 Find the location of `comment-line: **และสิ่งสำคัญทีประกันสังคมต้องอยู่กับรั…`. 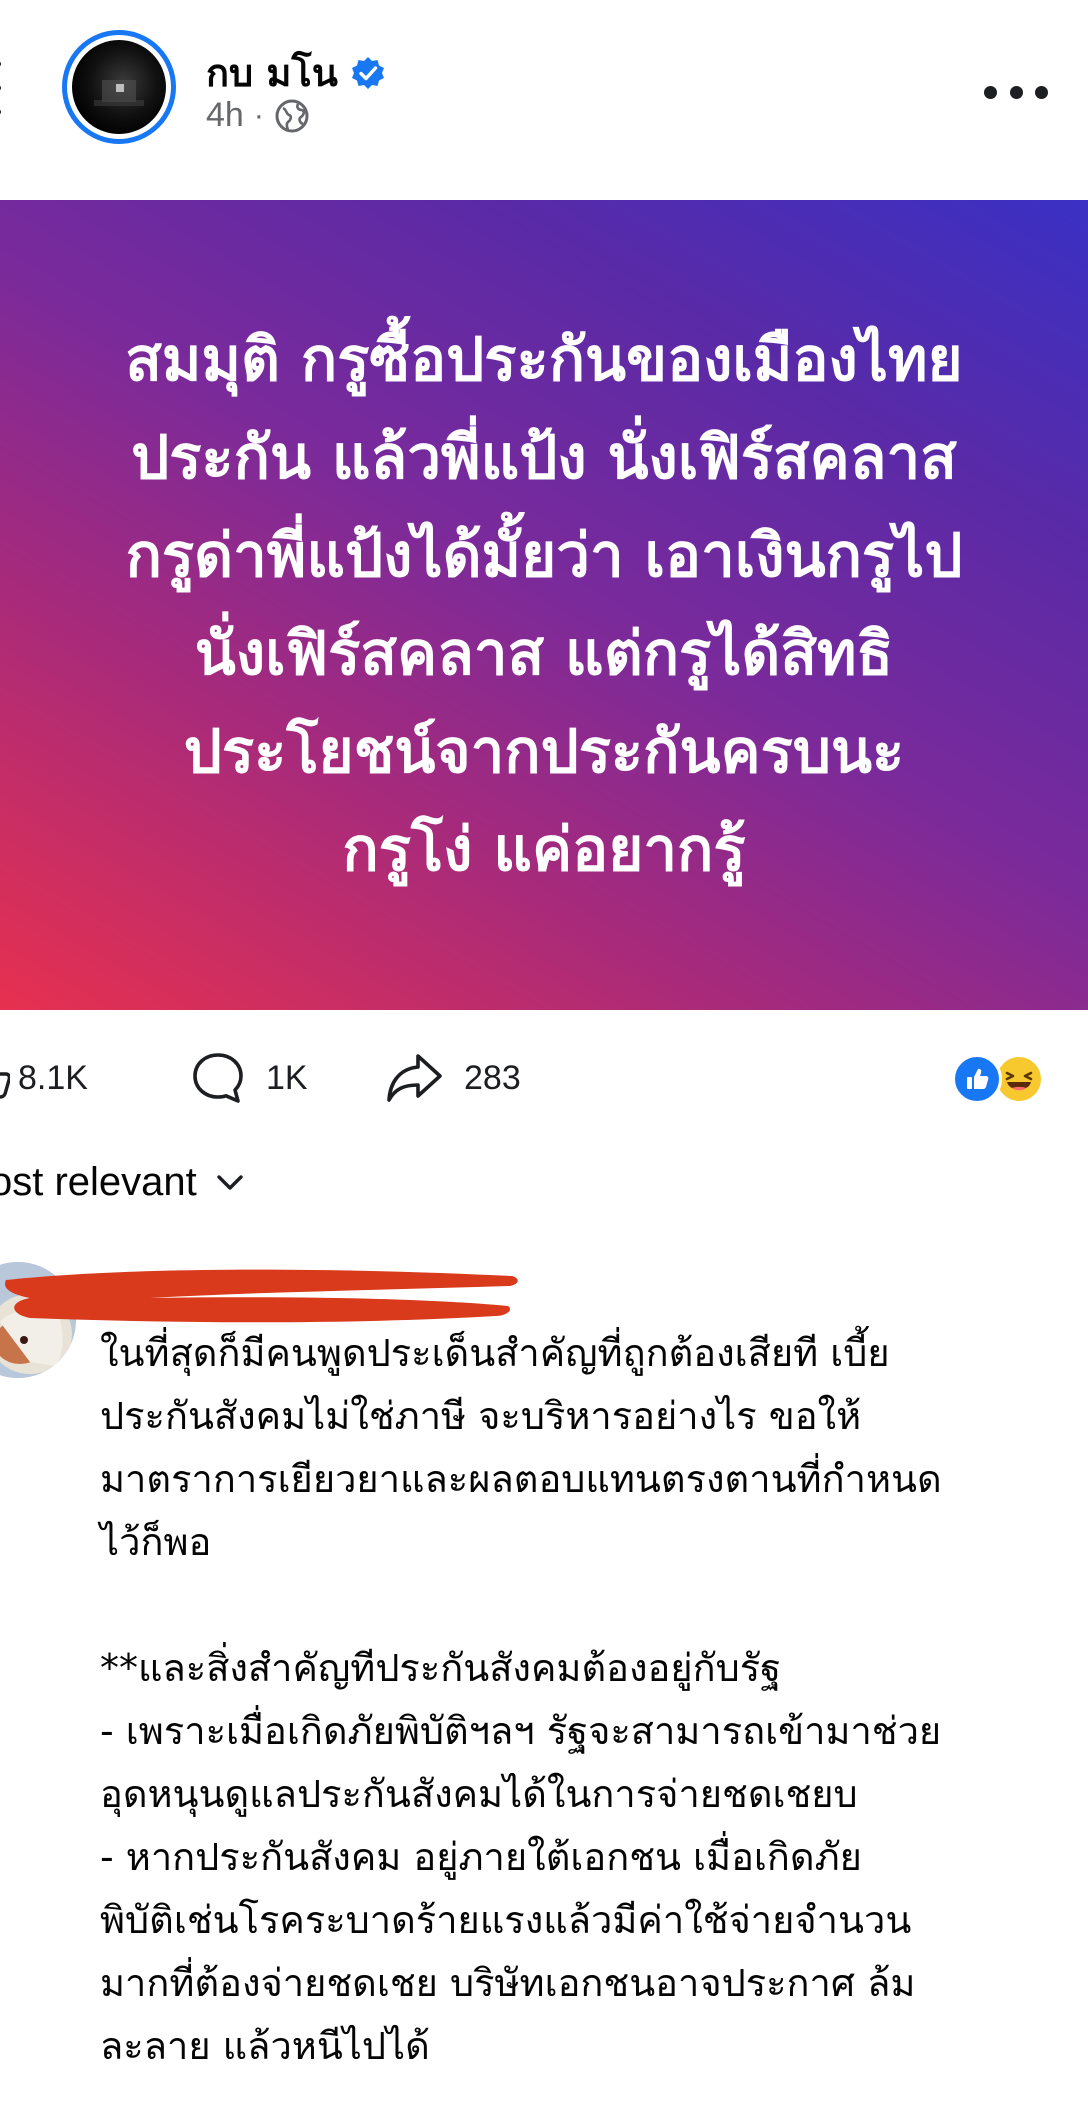

comment-line: **และสิ่งสำคัญทีประกันสังคมต้องอยู่กับรั… is located at coordinates (441, 1668).